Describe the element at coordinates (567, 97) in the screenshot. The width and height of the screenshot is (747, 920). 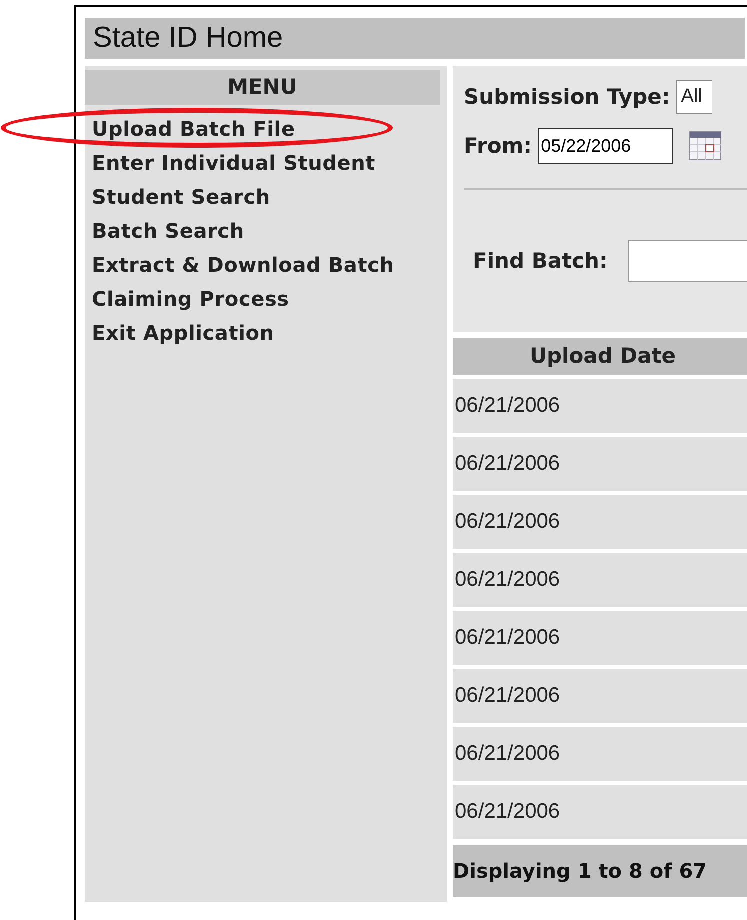
I see `field-label: Submission Type:` at that location.